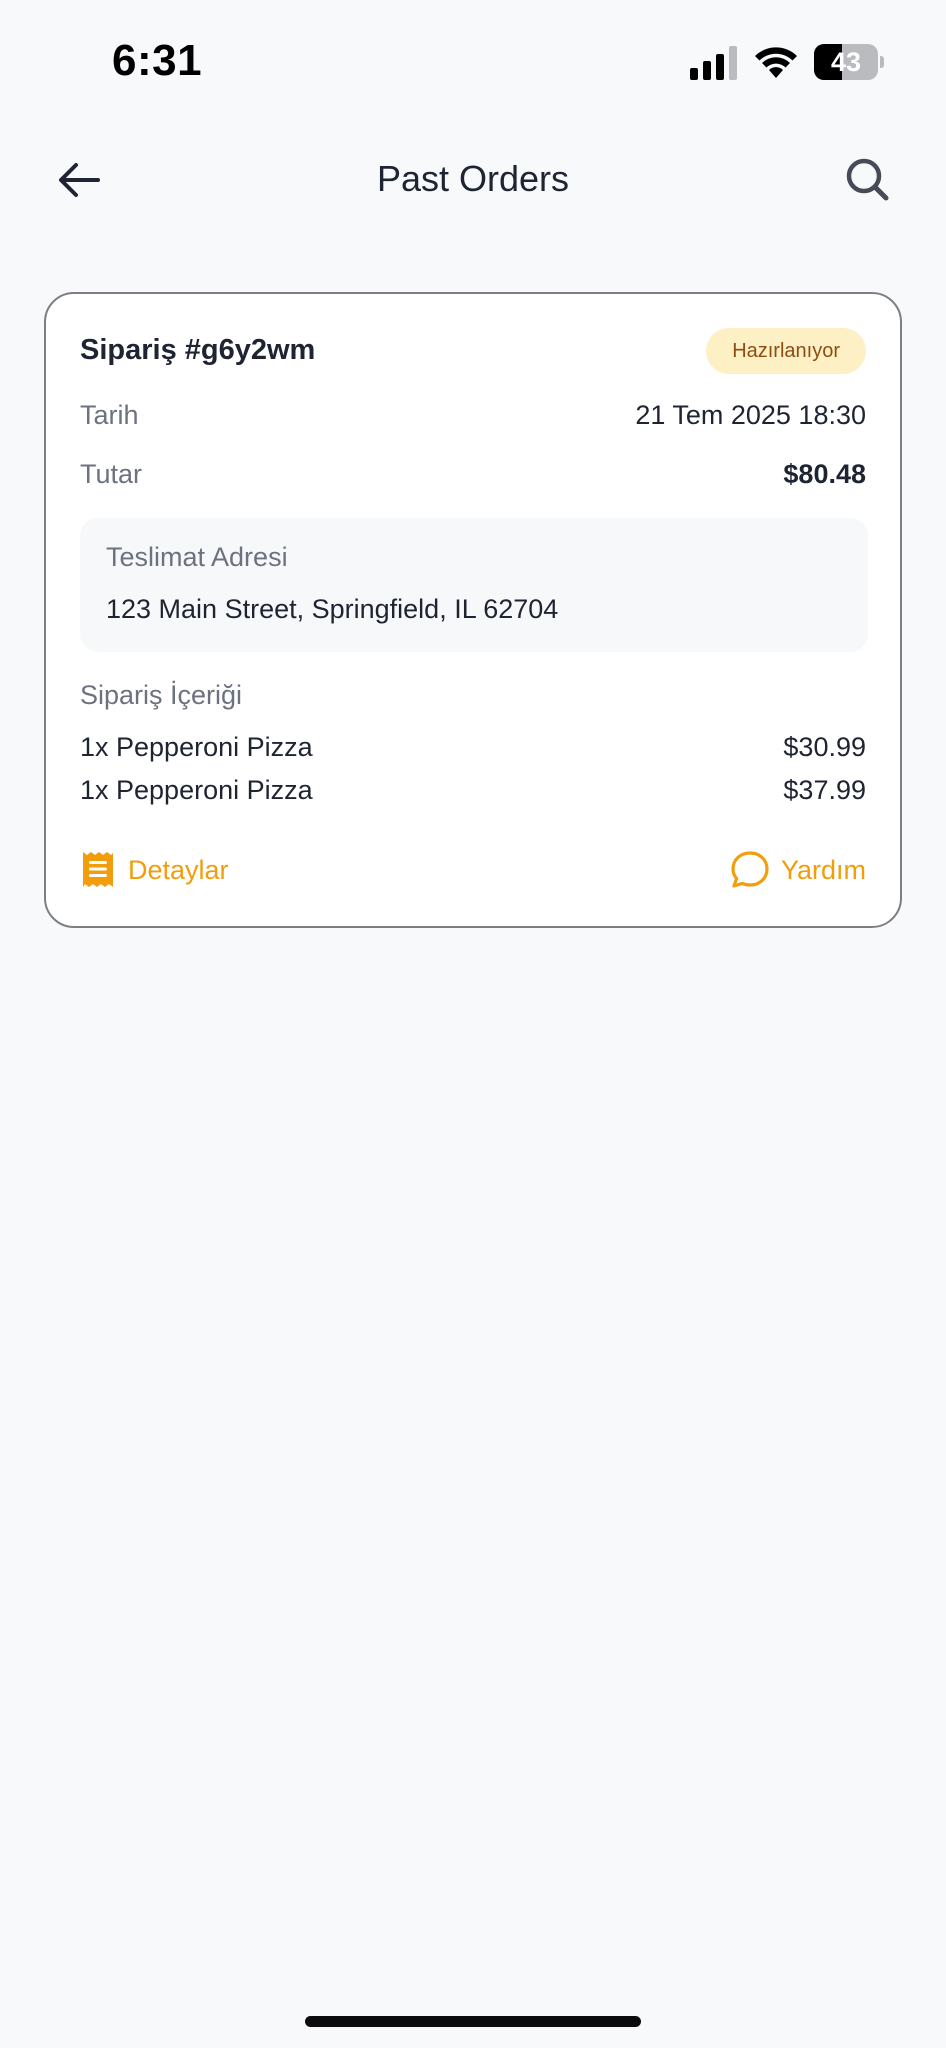  I want to click on help-button: Yardım, so click(797, 870).